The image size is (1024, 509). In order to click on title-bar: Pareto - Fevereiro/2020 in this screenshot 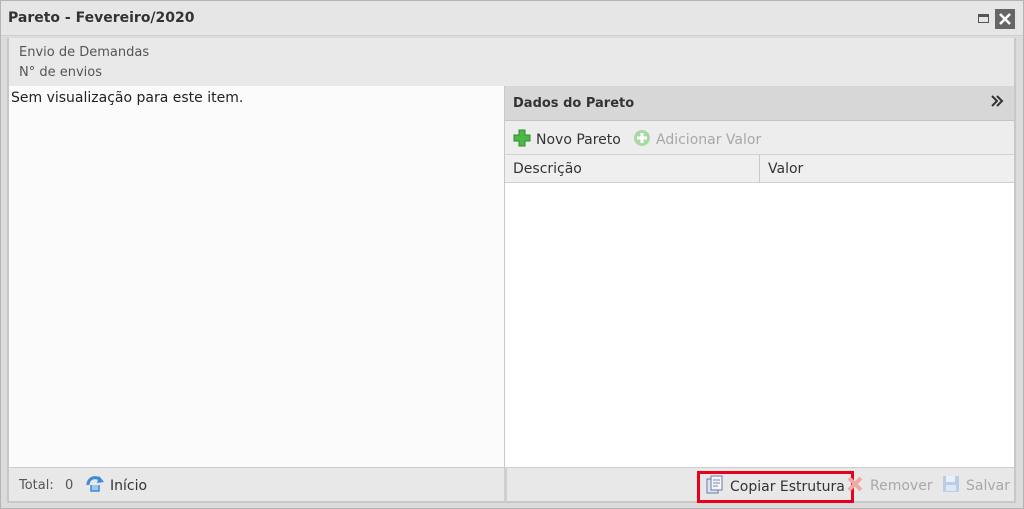, I will do `click(512, 18)`.